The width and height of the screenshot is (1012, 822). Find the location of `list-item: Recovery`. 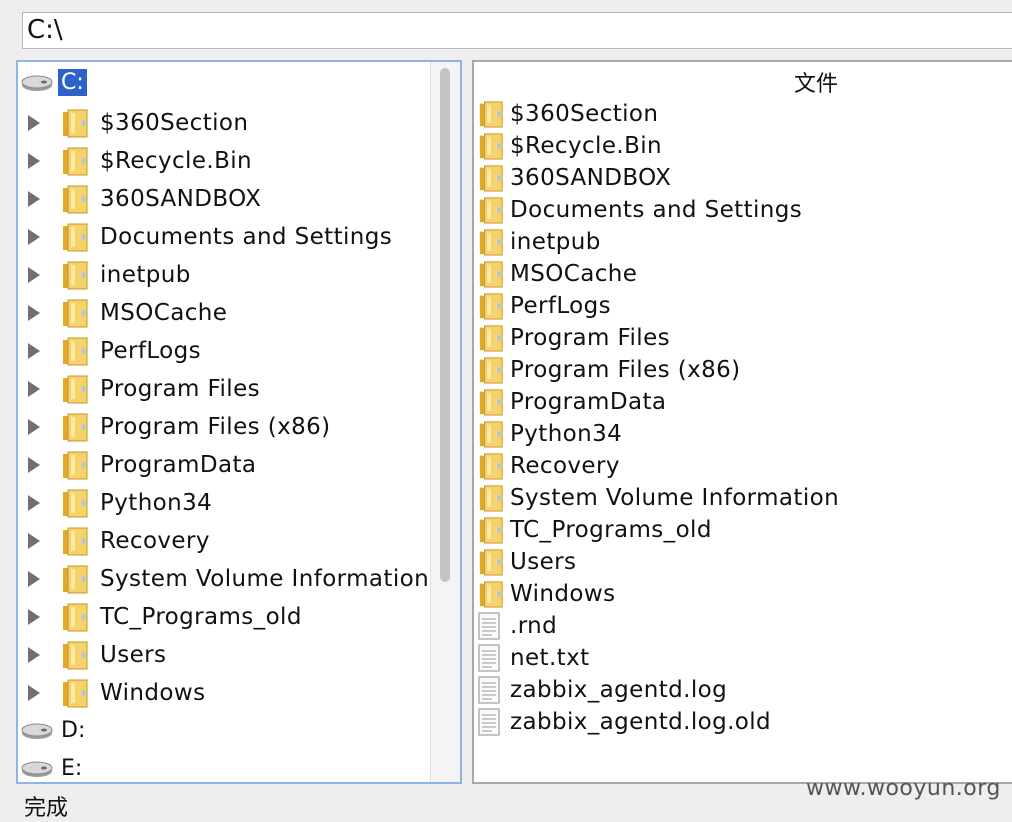

list-item: Recovery is located at coordinates (549, 466).